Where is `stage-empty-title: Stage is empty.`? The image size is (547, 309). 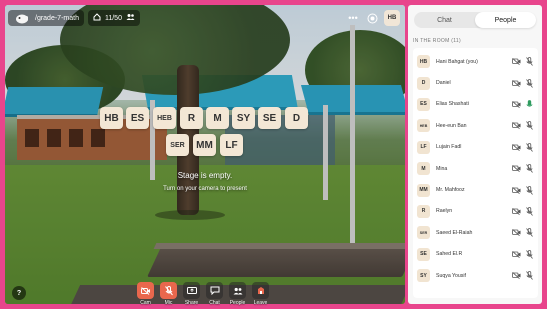
stage-empty-title: Stage is empty. is located at coordinates (205, 175).